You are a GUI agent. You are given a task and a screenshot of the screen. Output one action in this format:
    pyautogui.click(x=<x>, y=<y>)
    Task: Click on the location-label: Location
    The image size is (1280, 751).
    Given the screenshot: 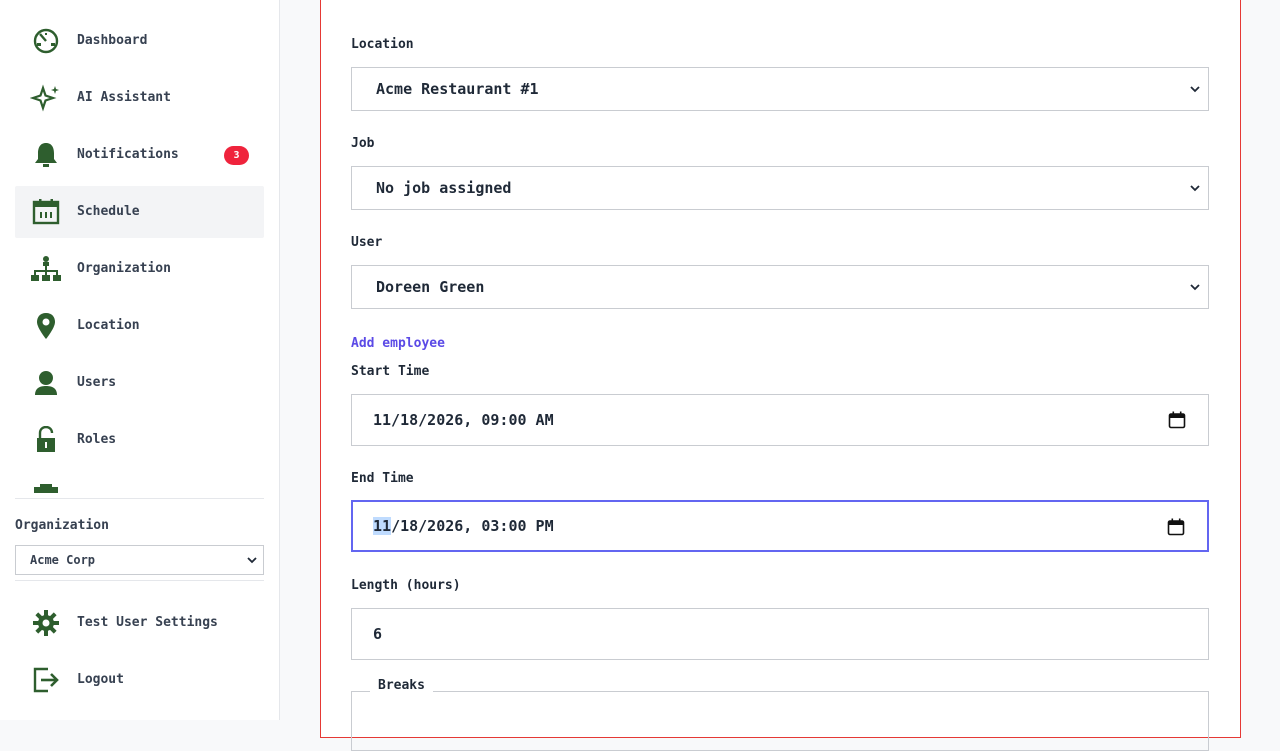 What is the action you would take?
    pyautogui.click(x=382, y=44)
    